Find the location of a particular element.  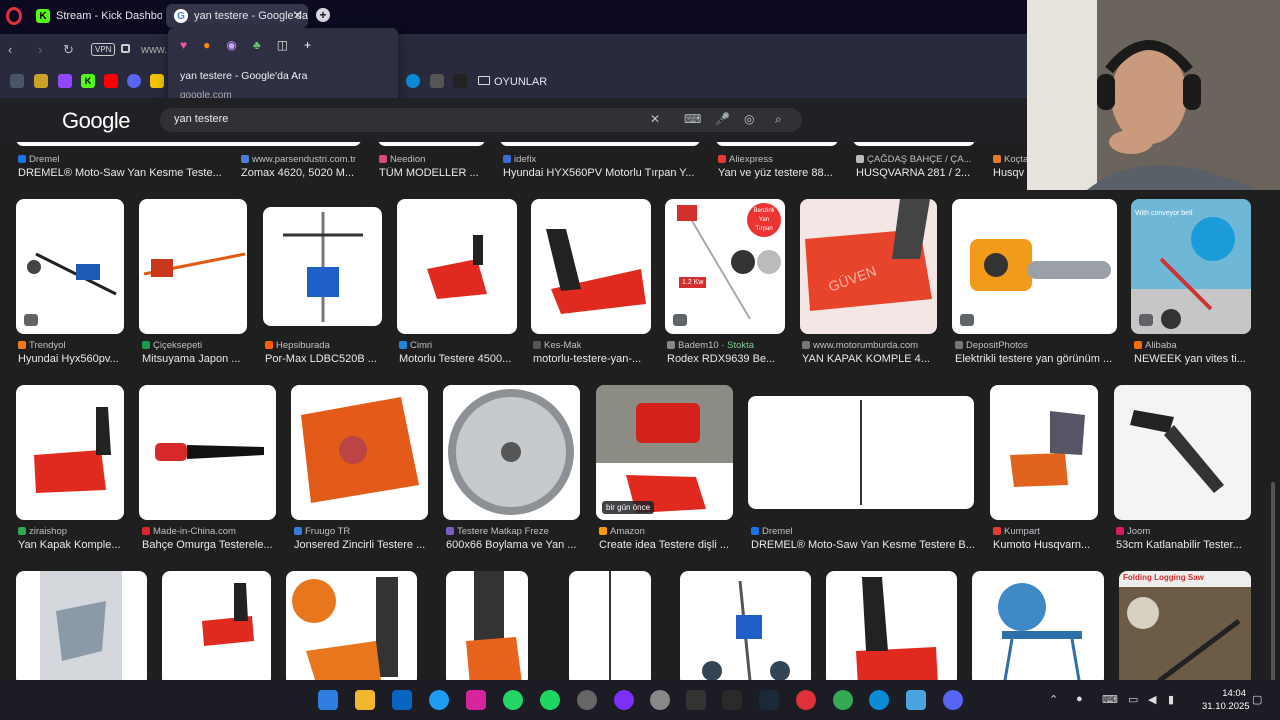

result-source: Trendyol is located at coordinates (42, 345).